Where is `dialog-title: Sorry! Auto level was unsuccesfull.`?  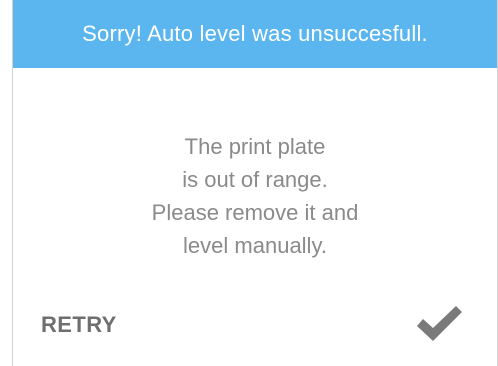
dialog-title: Sorry! Auto level was unsuccesfull. is located at coordinates (255, 33).